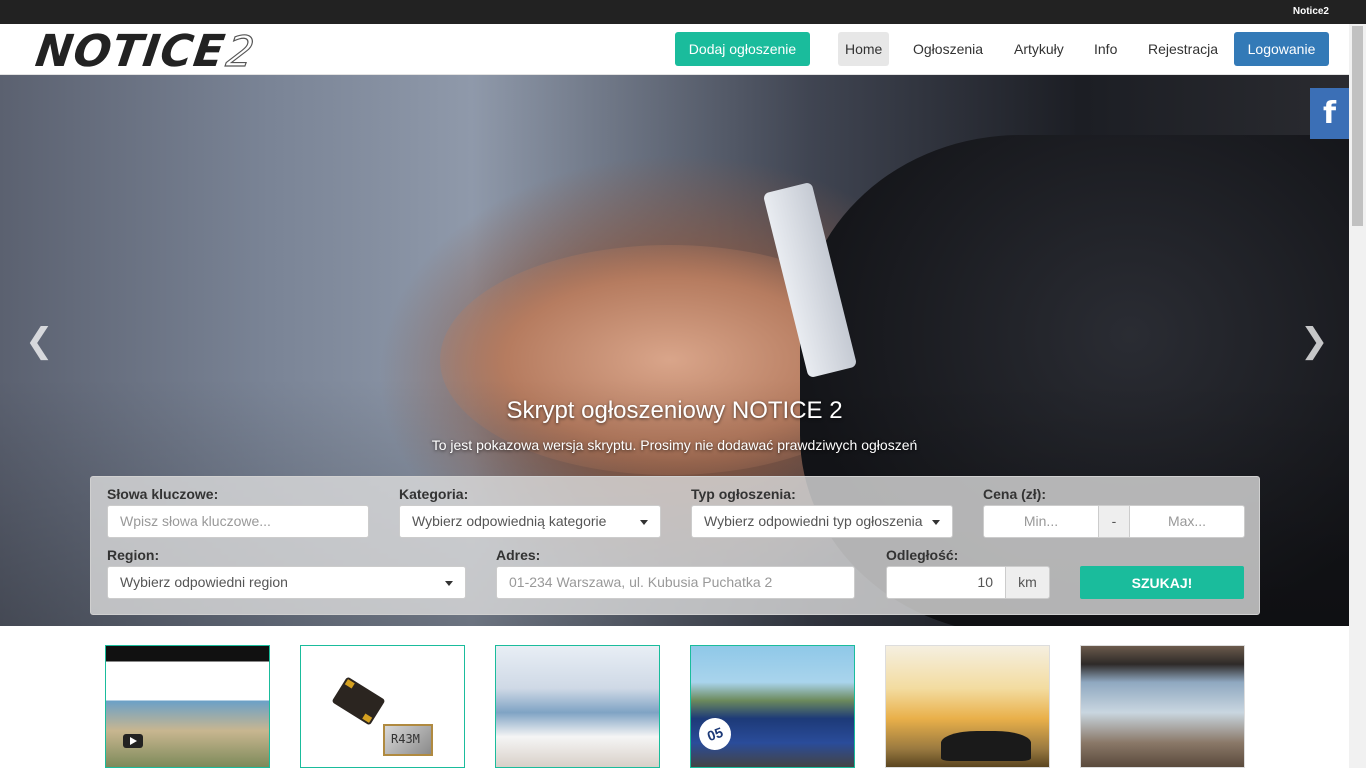  I want to click on crystal-image: R43M, so click(408, 740).